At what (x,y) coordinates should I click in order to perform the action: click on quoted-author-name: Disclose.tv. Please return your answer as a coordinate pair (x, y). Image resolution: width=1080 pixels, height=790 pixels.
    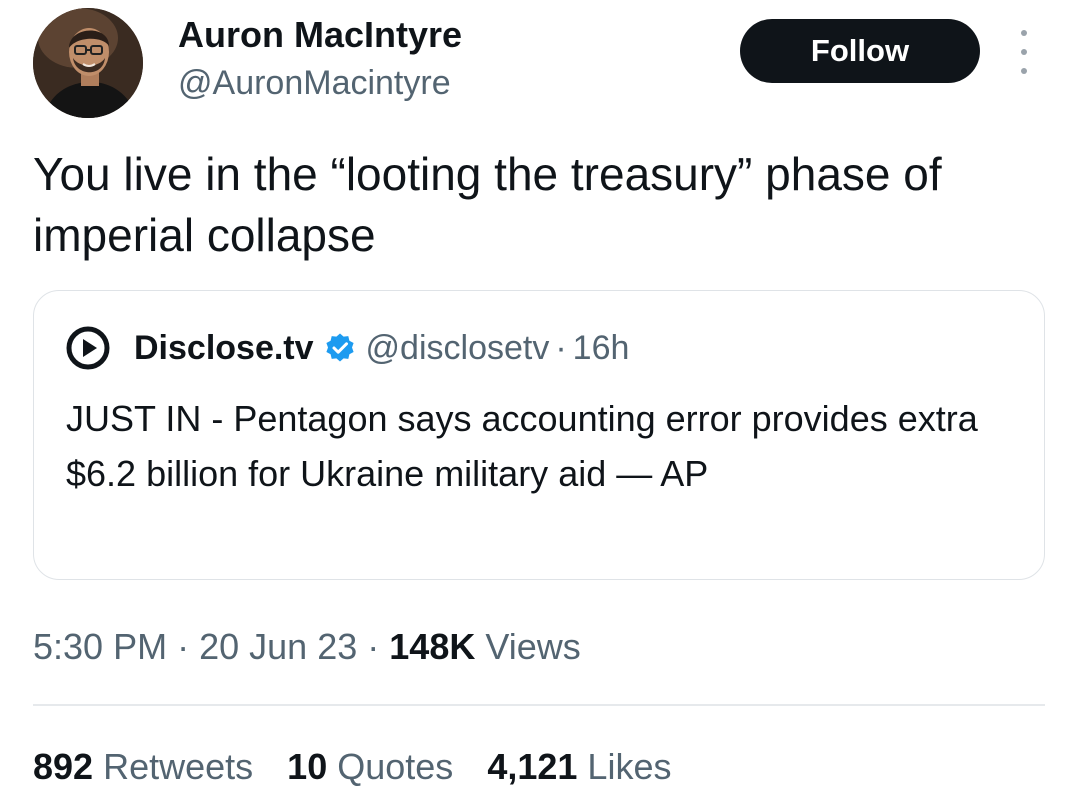
    Looking at the image, I should click on (224, 348).